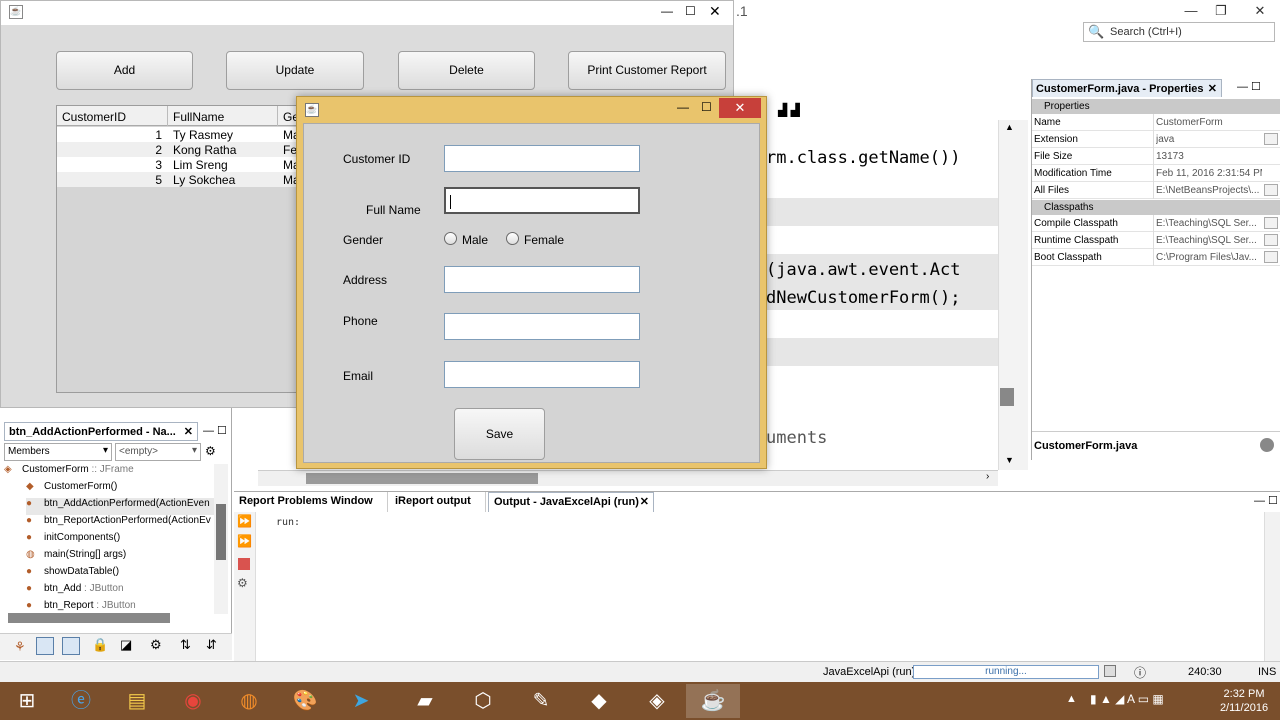 This screenshot has height=720, width=1280. Describe the element at coordinates (1179, 32) in the screenshot. I see `search-input: 🔍 Search (Ctrl+I)` at that location.